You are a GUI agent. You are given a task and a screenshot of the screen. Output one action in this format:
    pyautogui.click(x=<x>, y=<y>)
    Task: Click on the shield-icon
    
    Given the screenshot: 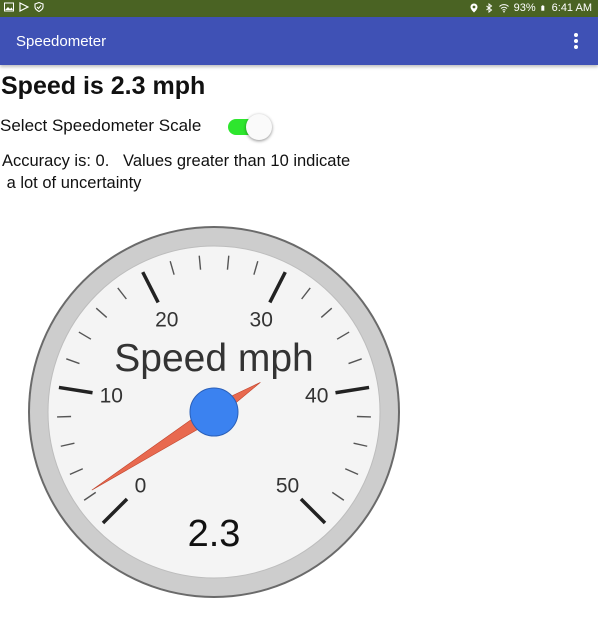 What is the action you would take?
    pyautogui.click(x=39, y=7)
    